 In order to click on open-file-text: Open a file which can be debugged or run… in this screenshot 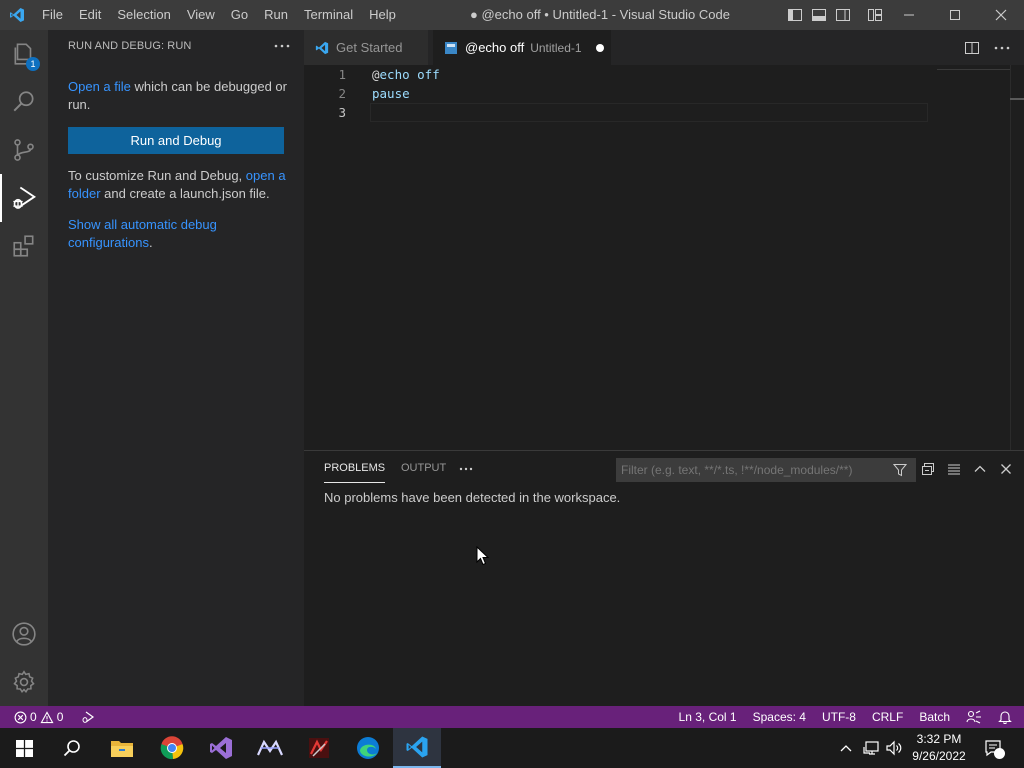, I will do `click(178, 96)`.